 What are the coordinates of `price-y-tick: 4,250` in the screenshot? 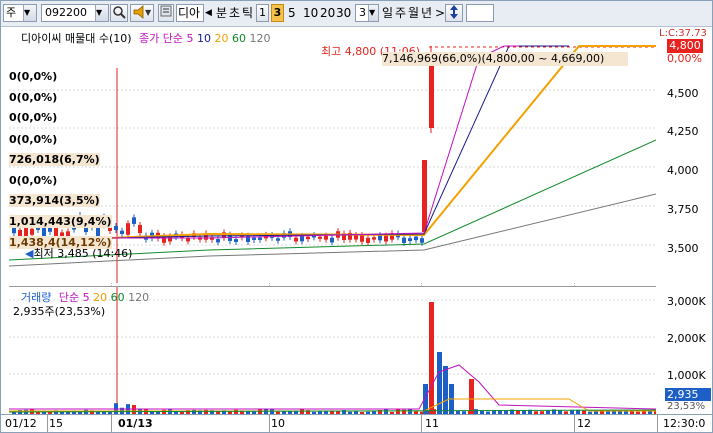 It's located at (683, 131).